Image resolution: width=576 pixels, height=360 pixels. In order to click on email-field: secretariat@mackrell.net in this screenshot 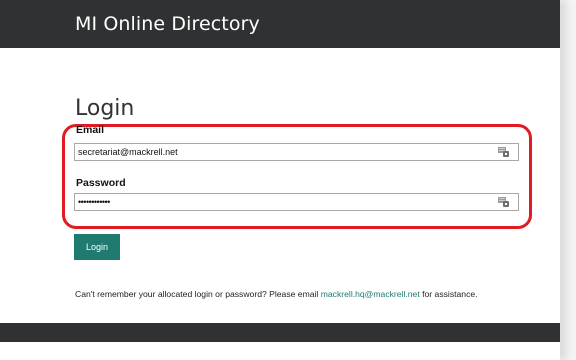, I will do `click(296, 152)`.